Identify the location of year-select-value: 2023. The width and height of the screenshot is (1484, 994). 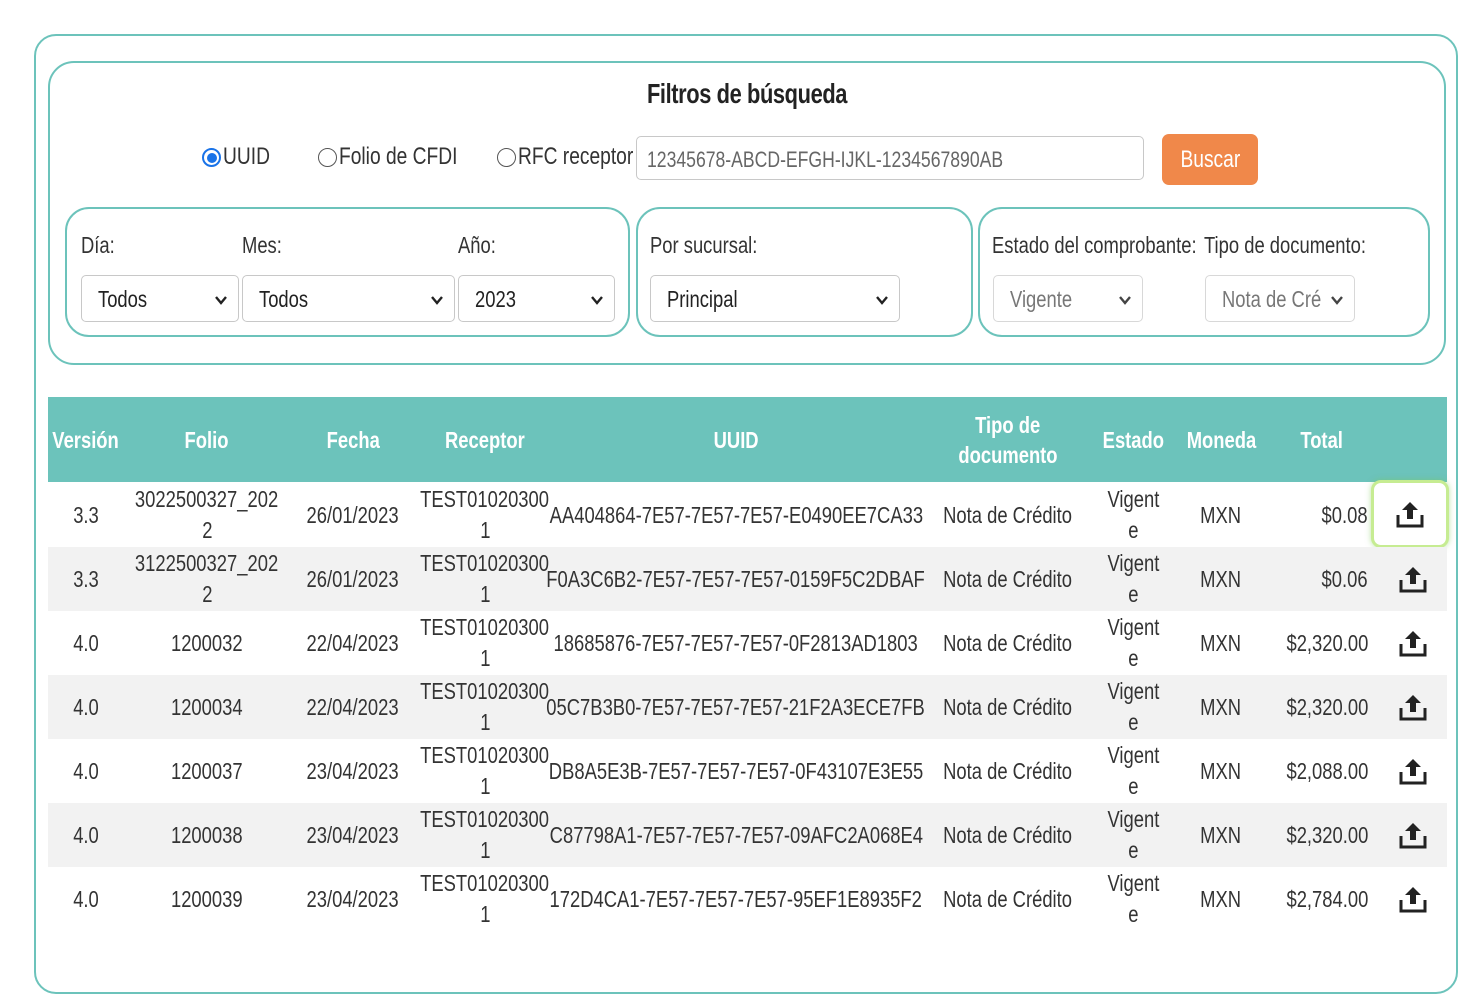
(495, 299).